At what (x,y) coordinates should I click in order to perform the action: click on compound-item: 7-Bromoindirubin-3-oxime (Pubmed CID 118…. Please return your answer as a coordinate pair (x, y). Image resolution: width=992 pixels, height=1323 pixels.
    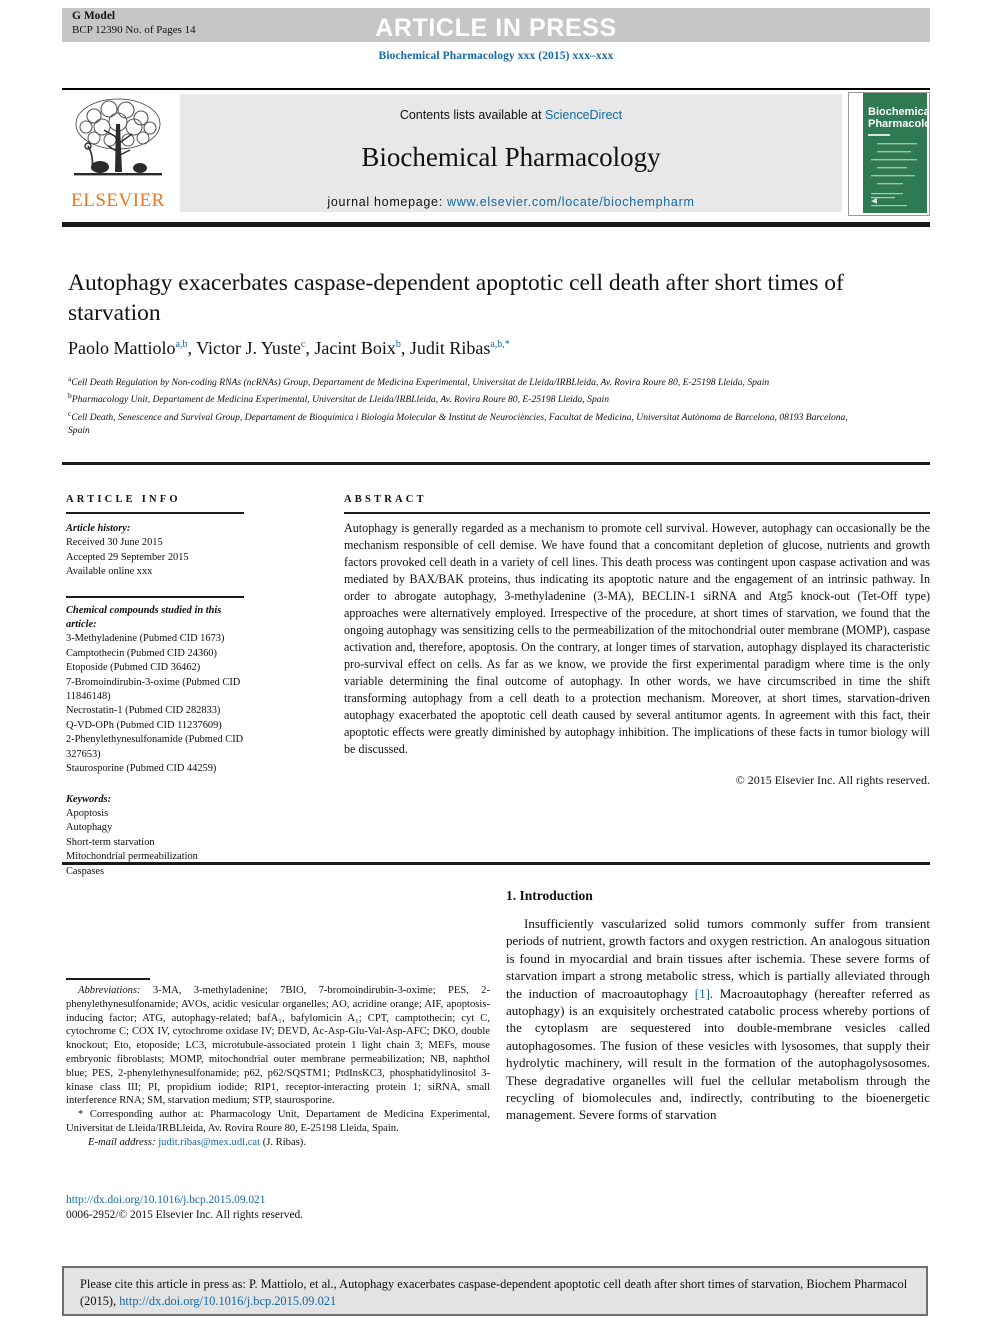
    Looking at the image, I should click on (153, 689).